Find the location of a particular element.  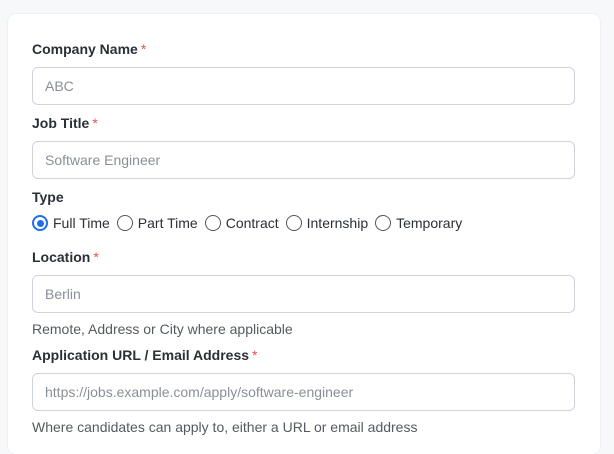

location-label: Location * is located at coordinates (303, 257).